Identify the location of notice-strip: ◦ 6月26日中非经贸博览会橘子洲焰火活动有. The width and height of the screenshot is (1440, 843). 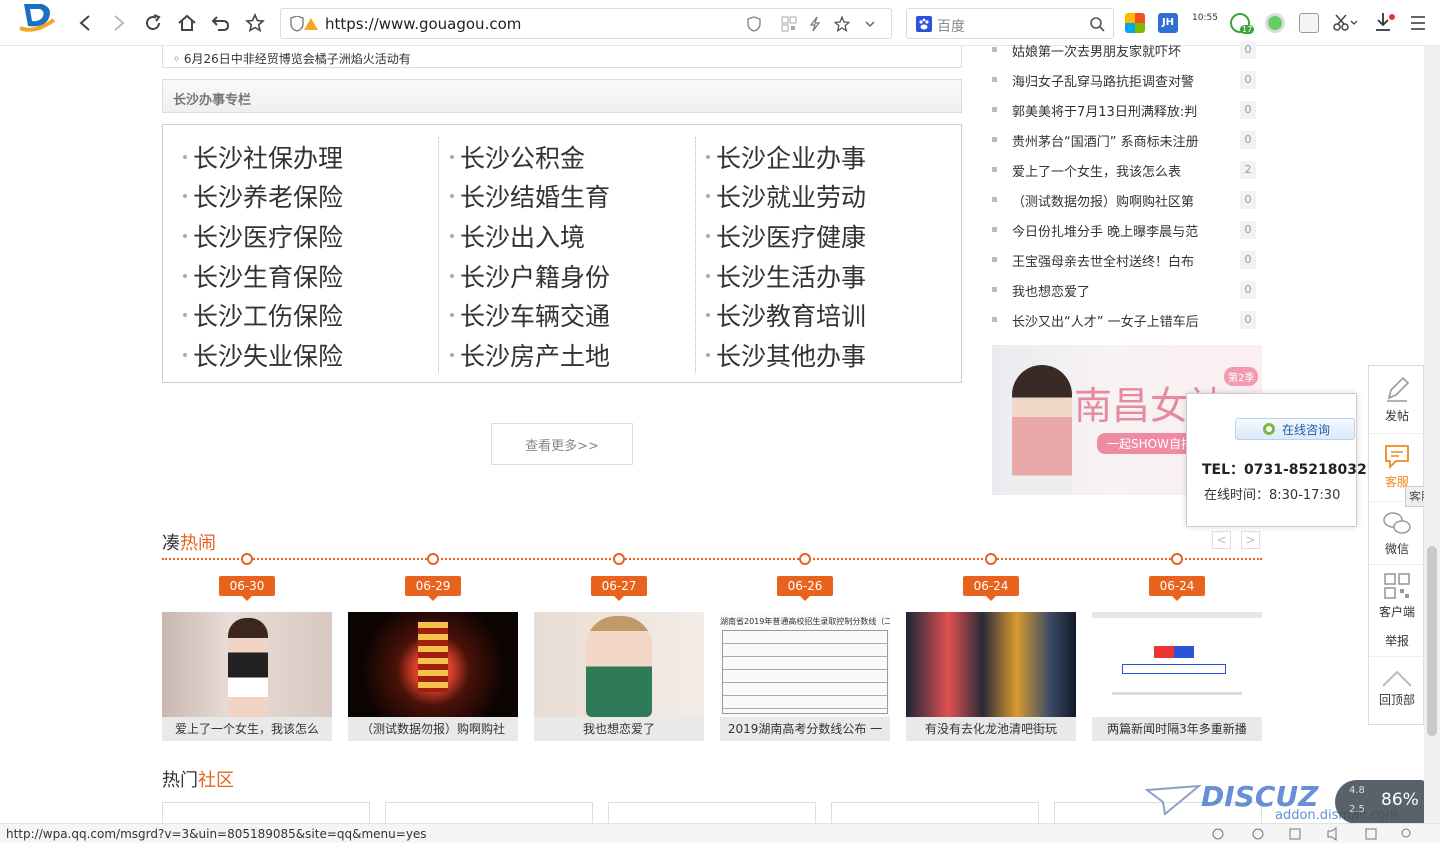
(562, 57).